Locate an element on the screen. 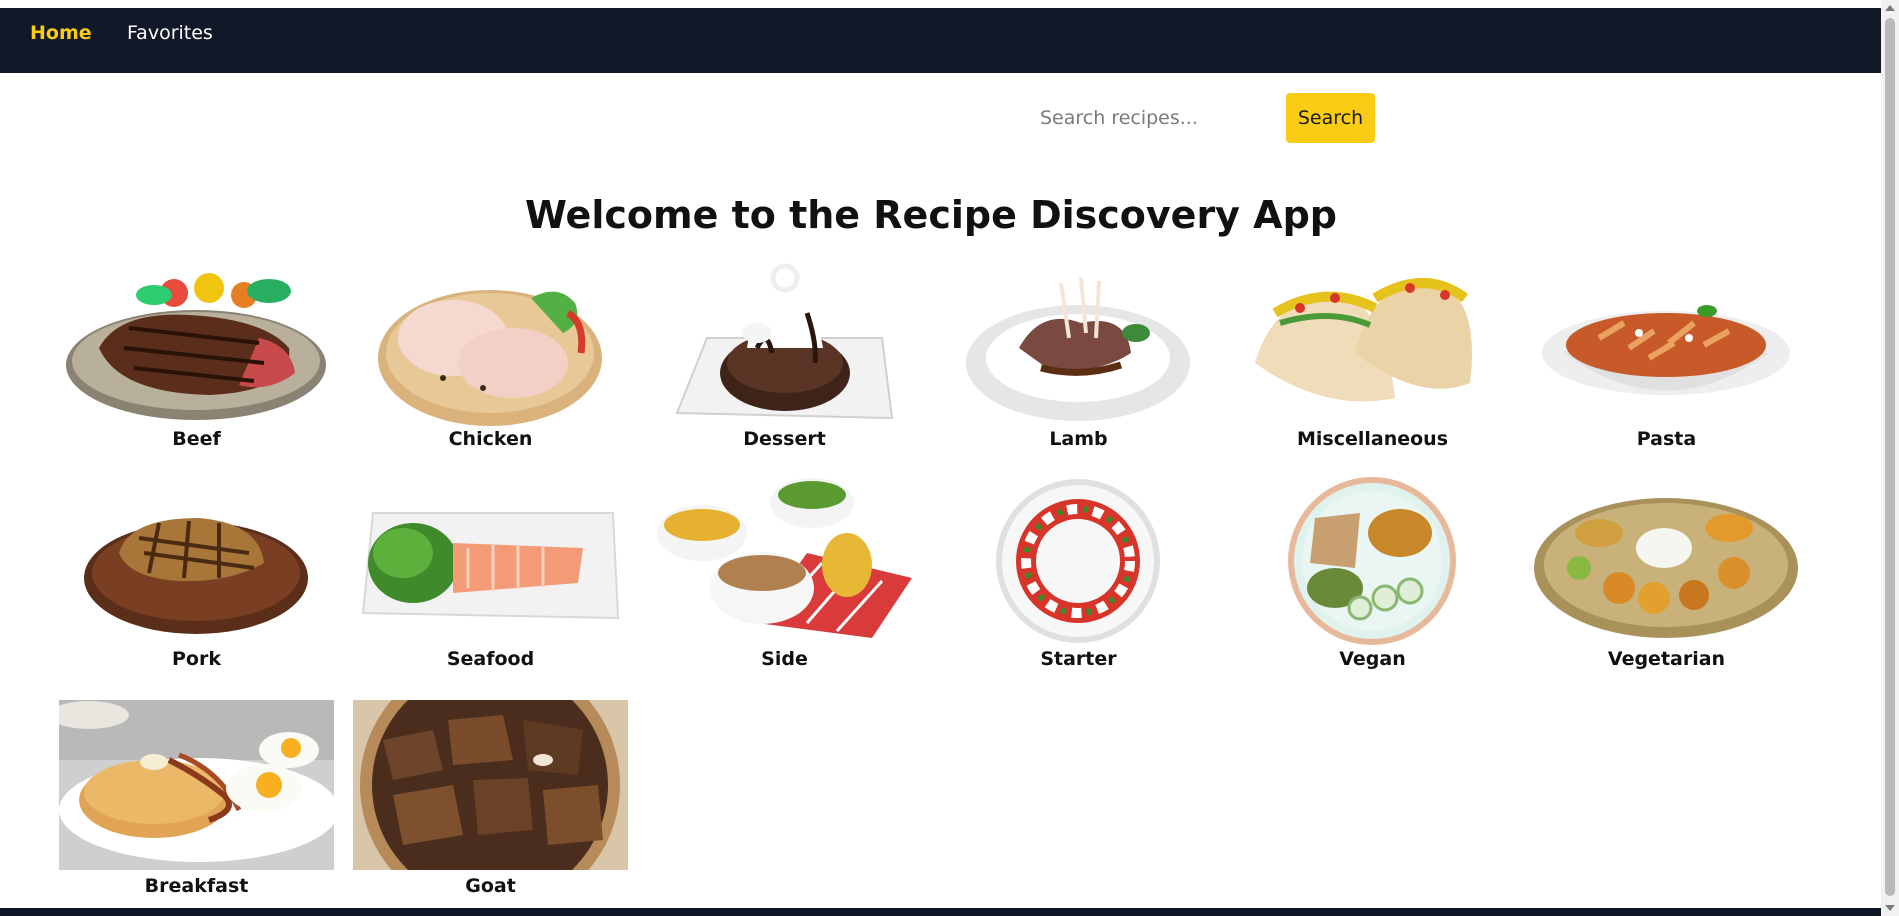  breakfast-image is located at coordinates (196, 785).